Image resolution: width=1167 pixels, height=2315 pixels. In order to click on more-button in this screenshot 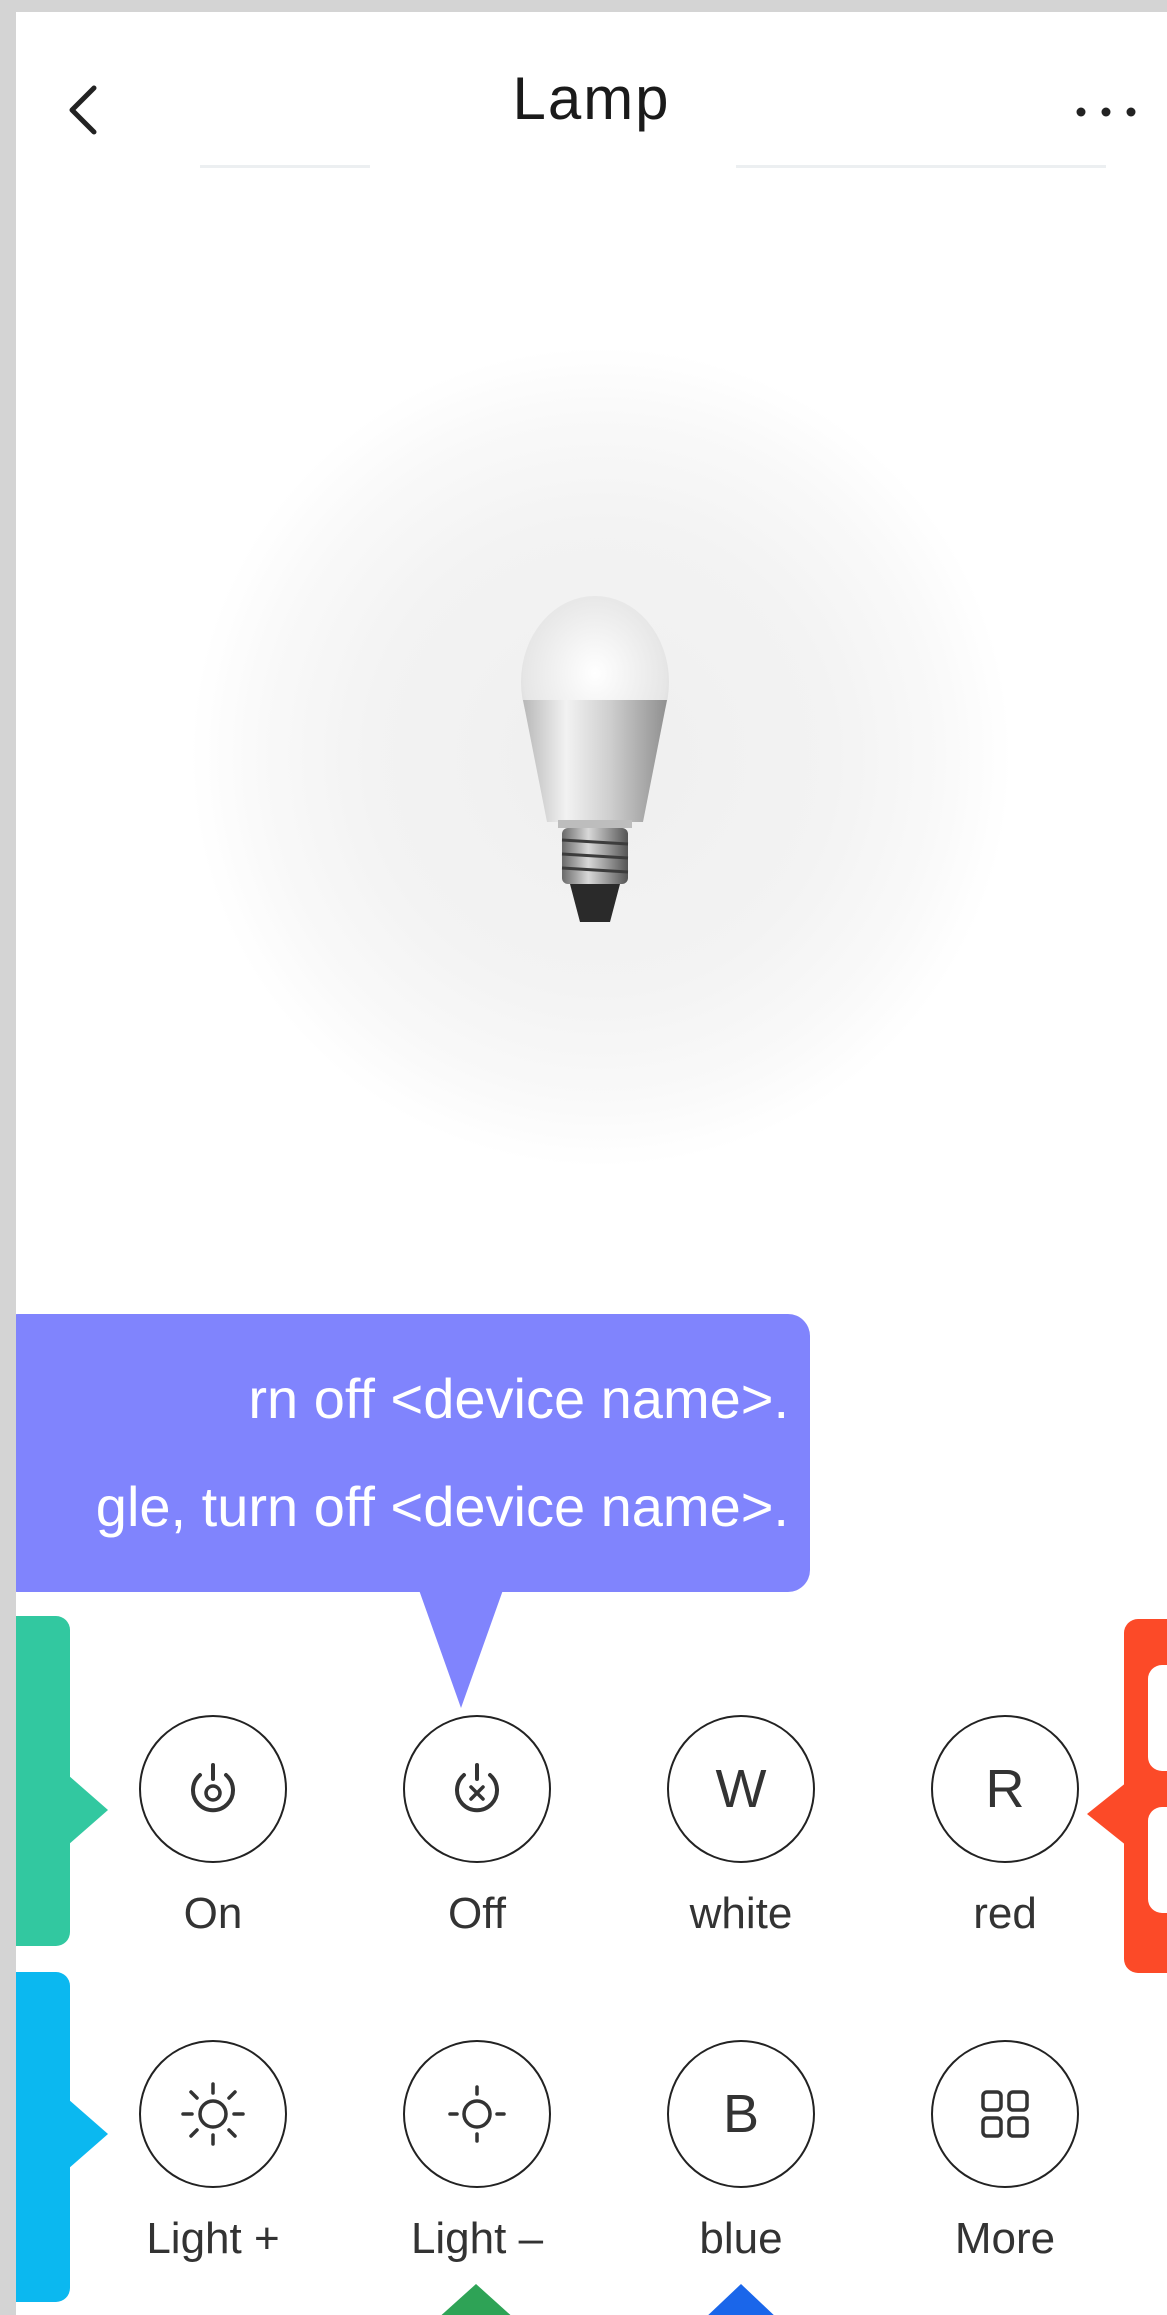, I will do `click(1005, 2114)`.